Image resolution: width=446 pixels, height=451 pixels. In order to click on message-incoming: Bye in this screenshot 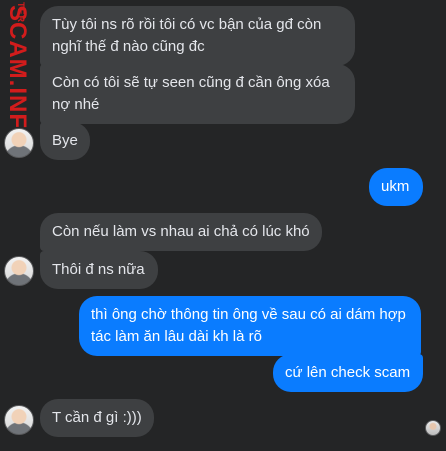, I will do `click(65, 141)`.